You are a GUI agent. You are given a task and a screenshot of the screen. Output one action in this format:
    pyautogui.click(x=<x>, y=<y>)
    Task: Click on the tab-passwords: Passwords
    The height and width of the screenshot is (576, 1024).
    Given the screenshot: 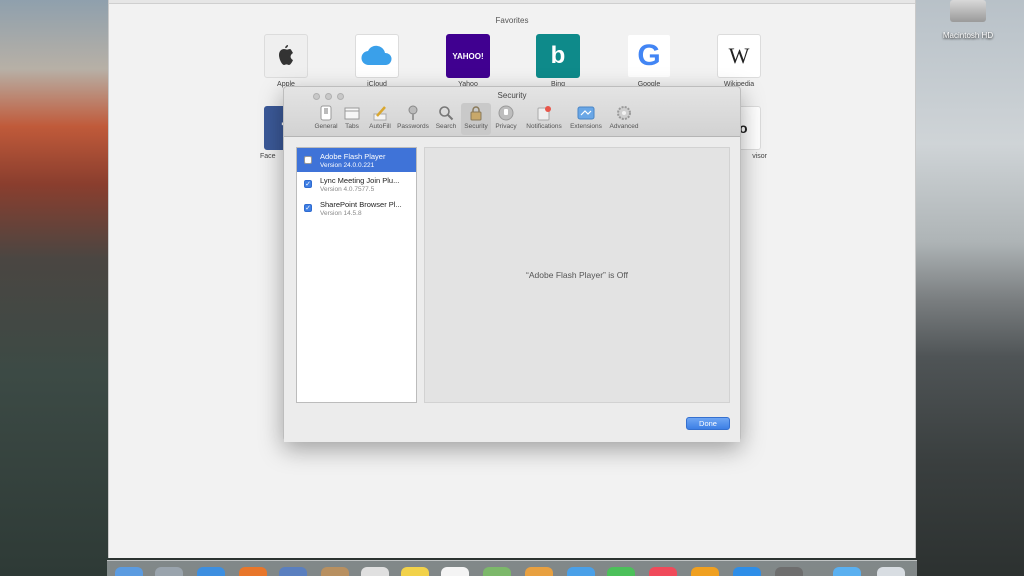 What is the action you would take?
    pyautogui.click(x=413, y=119)
    